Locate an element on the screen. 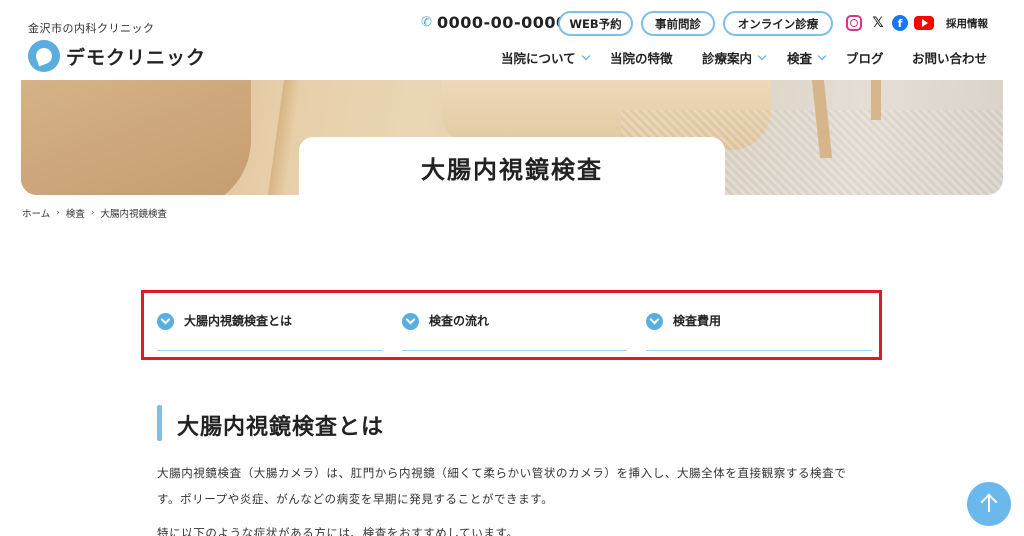  nav-item-features: 当院の特徴 is located at coordinates (641, 57).